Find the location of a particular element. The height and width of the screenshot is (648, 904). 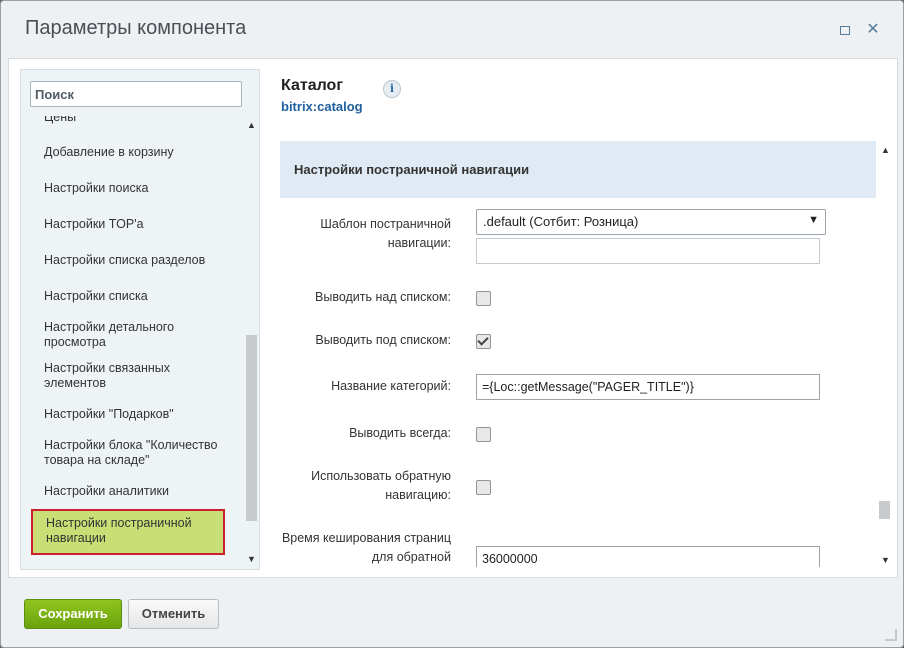

cache-time-label: Время кеширования страниц для обратной is located at coordinates (366, 547).